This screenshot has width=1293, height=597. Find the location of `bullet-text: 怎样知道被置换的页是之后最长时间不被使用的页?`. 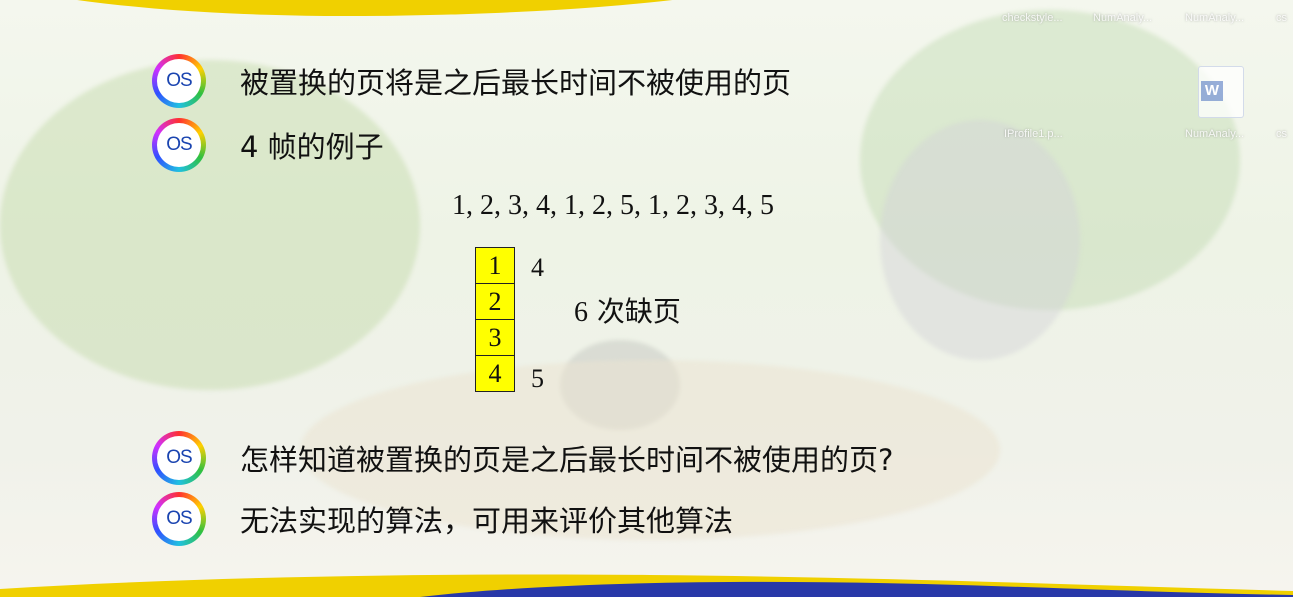

bullet-text: 怎样知道被置换的页是之后最长时间不被使用的页? is located at coordinates (567, 460).